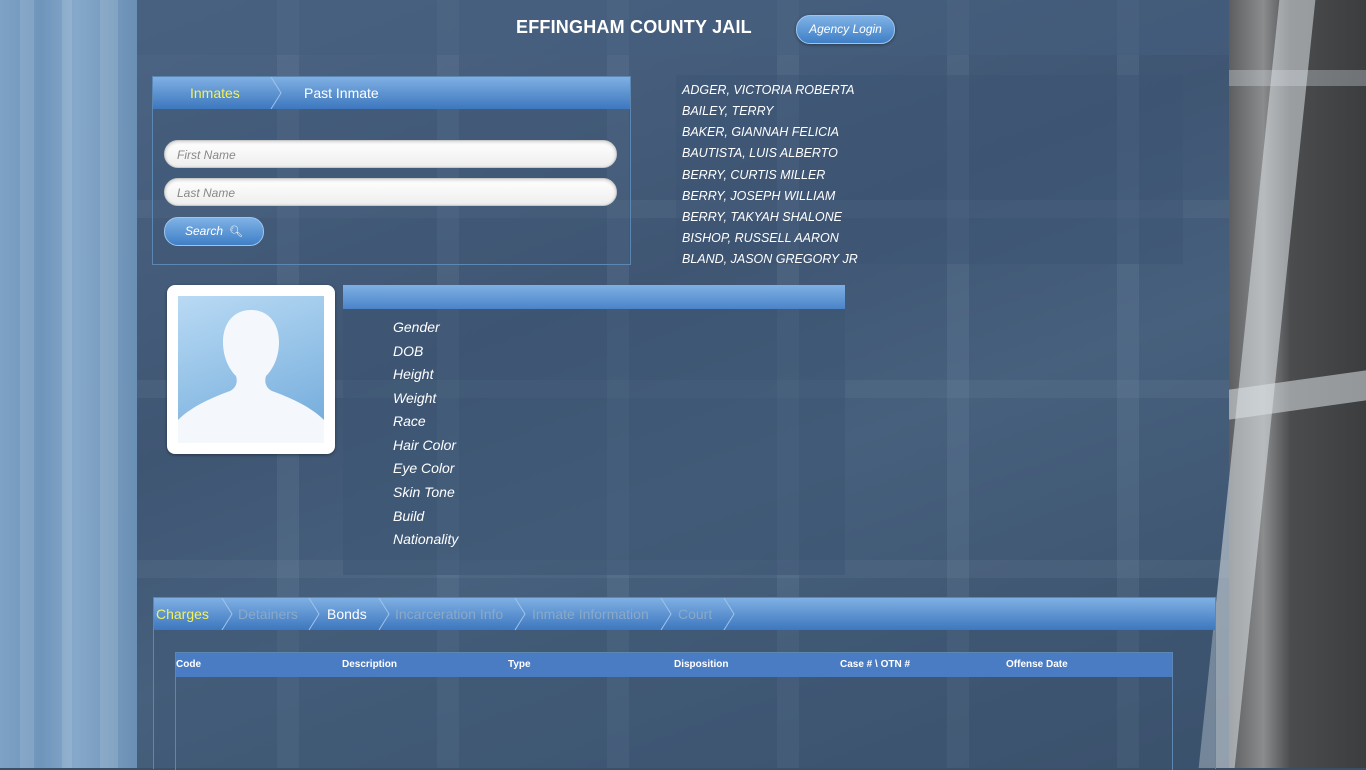 Image resolution: width=1366 pixels, height=770 pixels. I want to click on detail-label-race: Race, so click(409, 421).